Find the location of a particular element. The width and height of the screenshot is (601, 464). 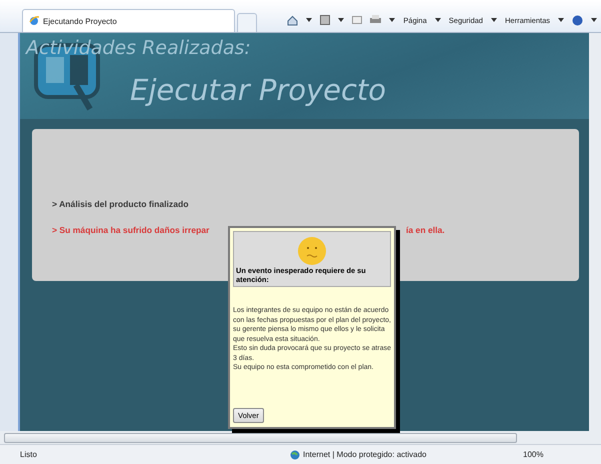

status-text: Listo is located at coordinates (29, 454).